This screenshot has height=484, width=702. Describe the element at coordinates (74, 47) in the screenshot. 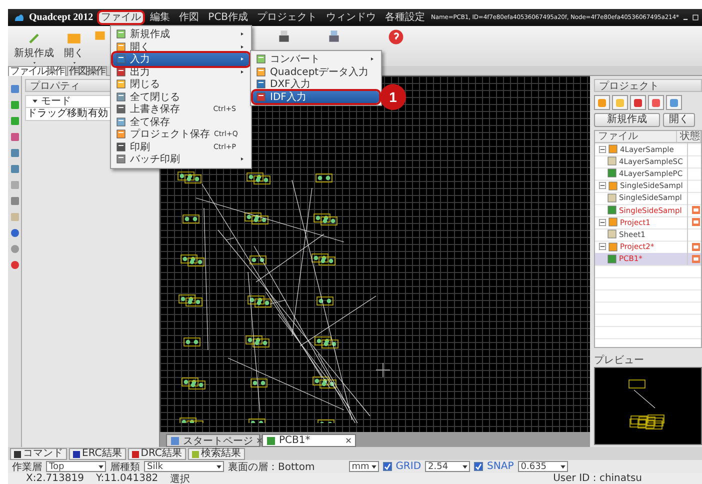

I see `ribbon-button: 開く` at that location.